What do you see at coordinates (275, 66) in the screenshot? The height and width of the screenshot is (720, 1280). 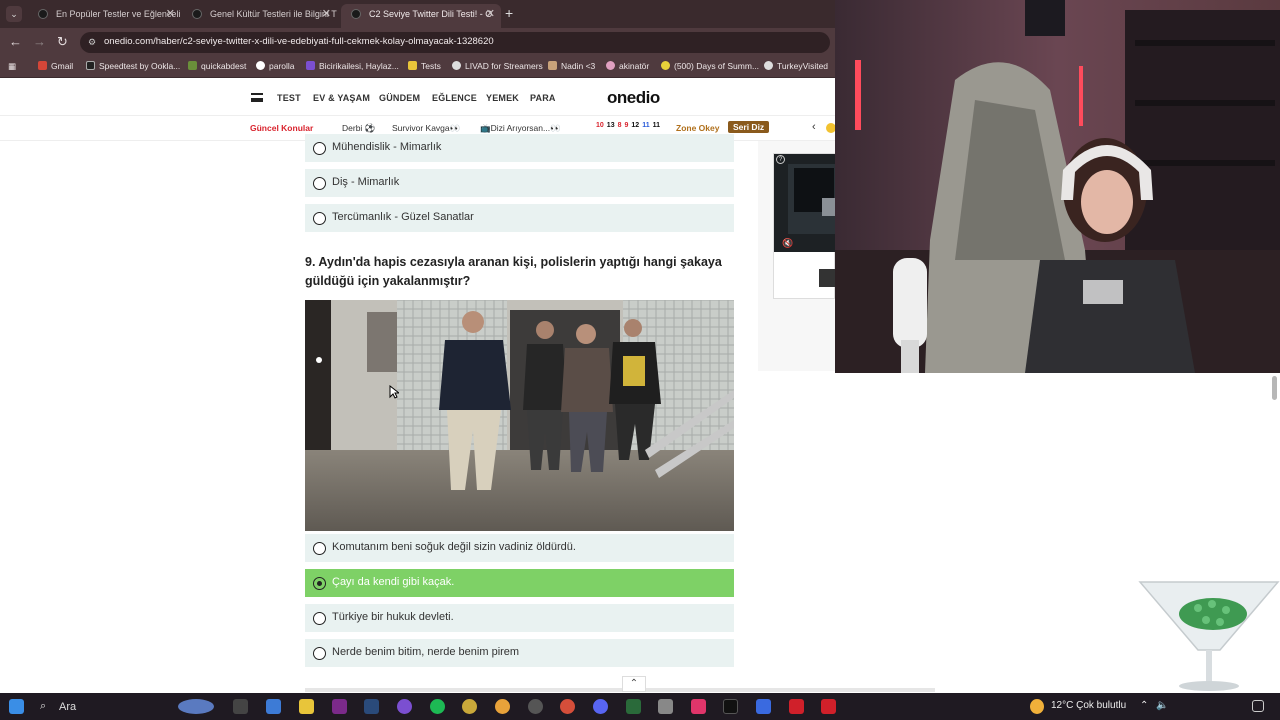 I see `bookmark-parolla: parolla` at bounding box center [275, 66].